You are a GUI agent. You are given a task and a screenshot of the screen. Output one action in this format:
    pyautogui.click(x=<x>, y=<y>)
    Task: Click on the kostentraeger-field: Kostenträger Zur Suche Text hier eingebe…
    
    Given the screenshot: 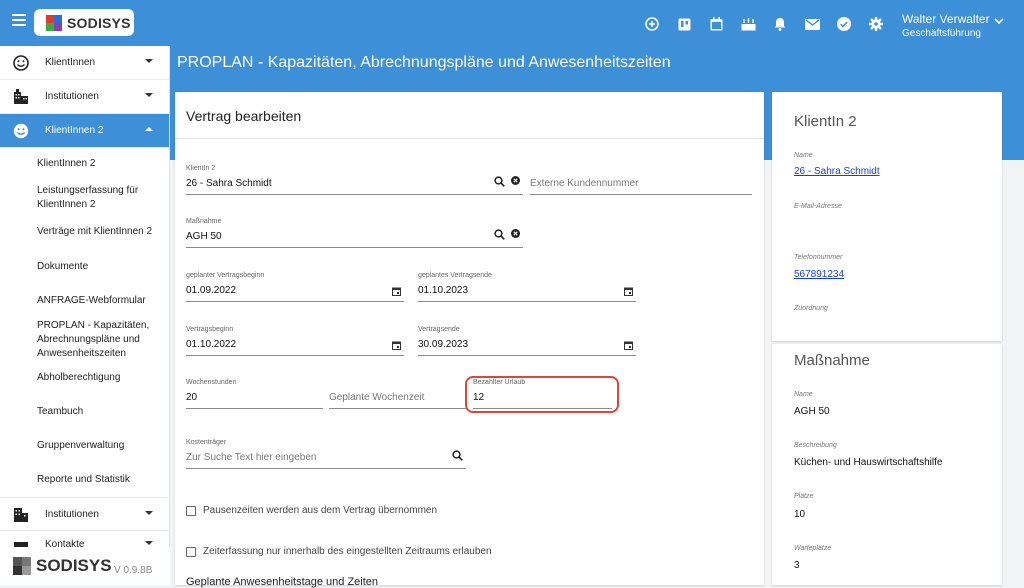 What is the action you would take?
    pyautogui.click(x=326, y=454)
    